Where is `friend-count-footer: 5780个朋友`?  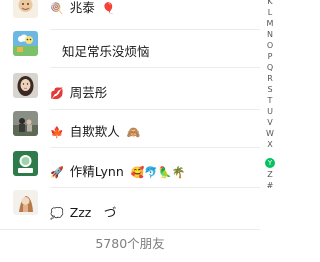
friend-count-footer: 5780个朋友 is located at coordinates (130, 245).